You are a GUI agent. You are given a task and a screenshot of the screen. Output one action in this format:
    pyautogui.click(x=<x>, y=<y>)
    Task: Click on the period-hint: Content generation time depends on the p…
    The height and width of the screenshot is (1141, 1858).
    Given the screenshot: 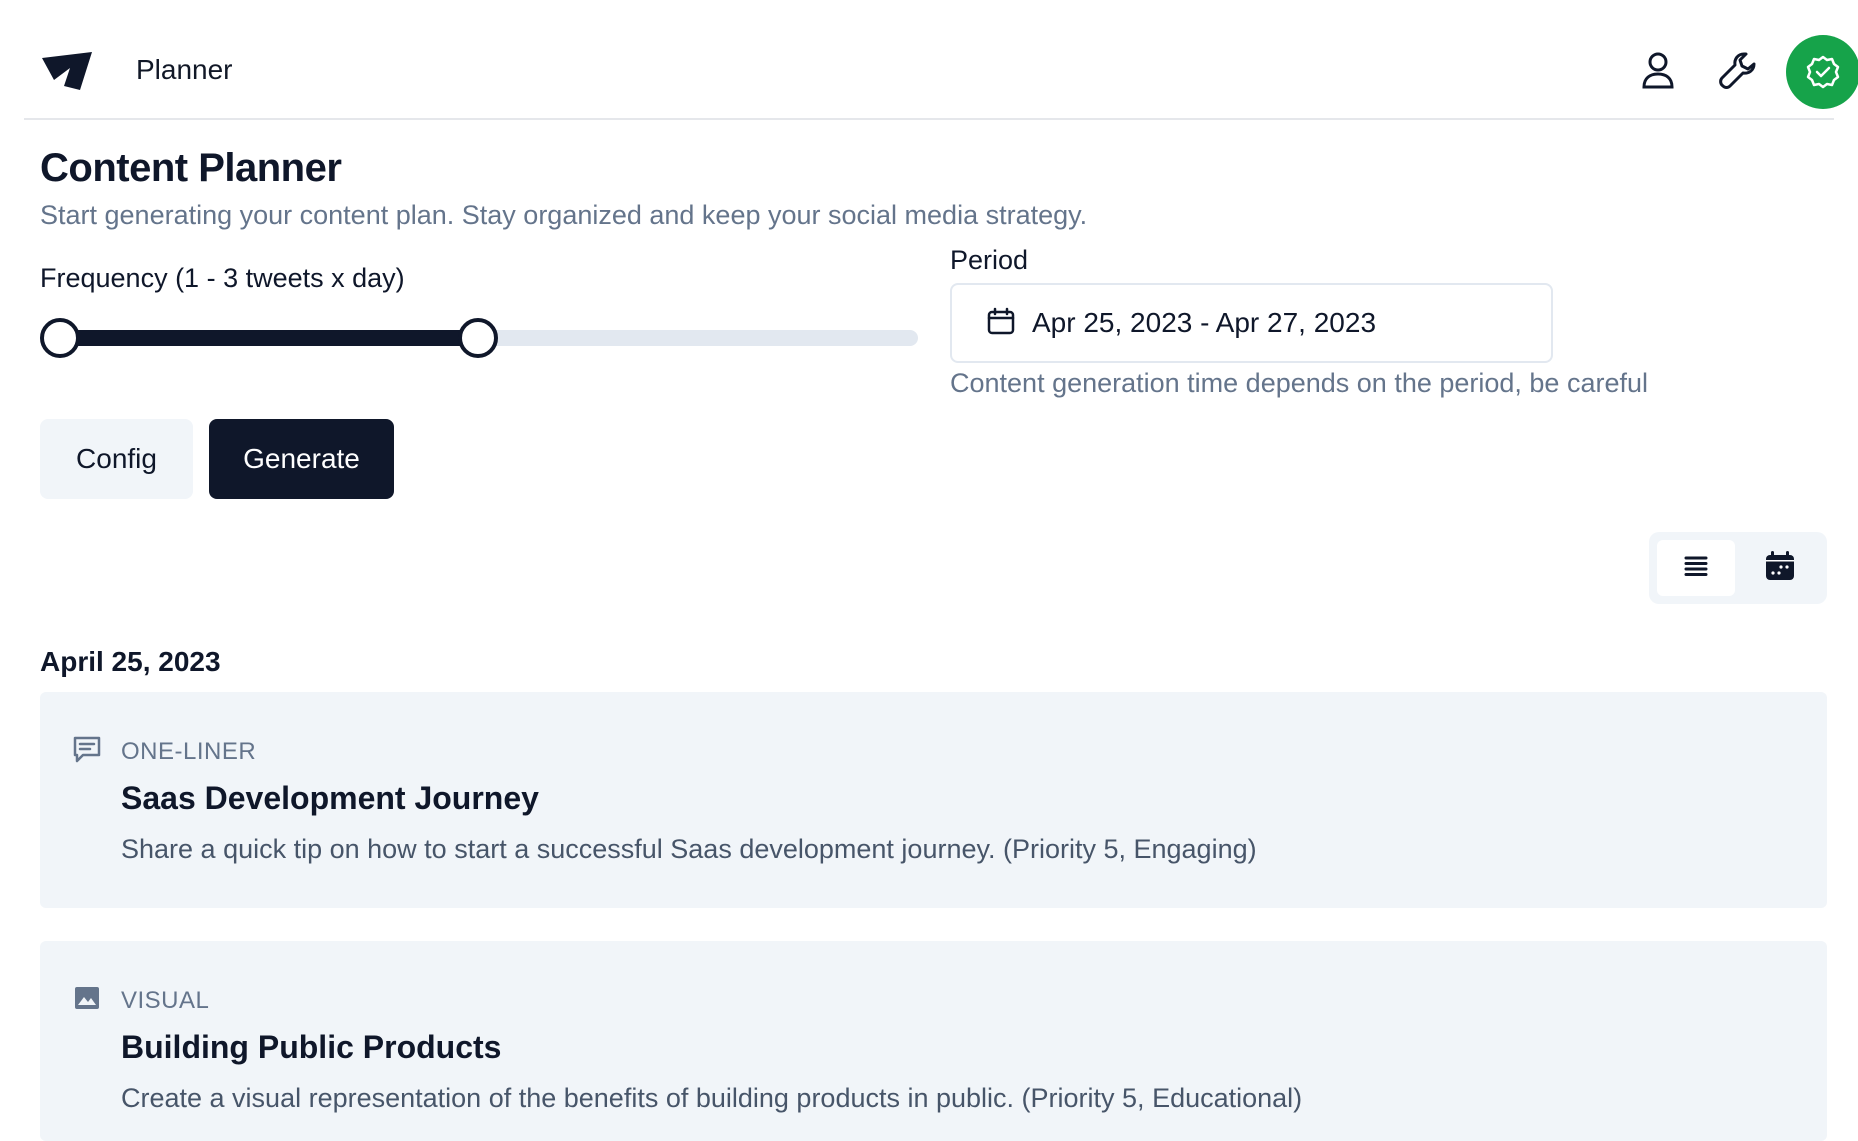 What is the action you would take?
    pyautogui.click(x=1299, y=383)
    